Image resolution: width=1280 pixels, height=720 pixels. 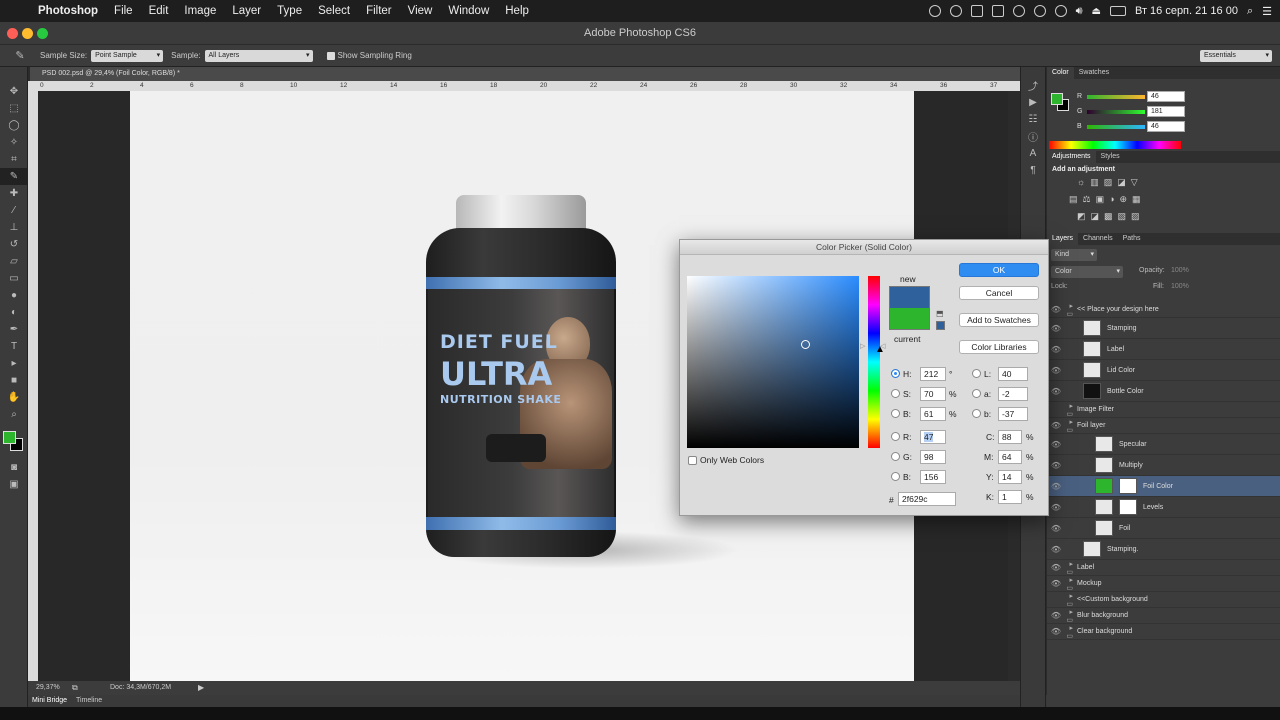 What do you see at coordinates (997, 11) in the screenshot?
I see `screen-icon` at bounding box center [997, 11].